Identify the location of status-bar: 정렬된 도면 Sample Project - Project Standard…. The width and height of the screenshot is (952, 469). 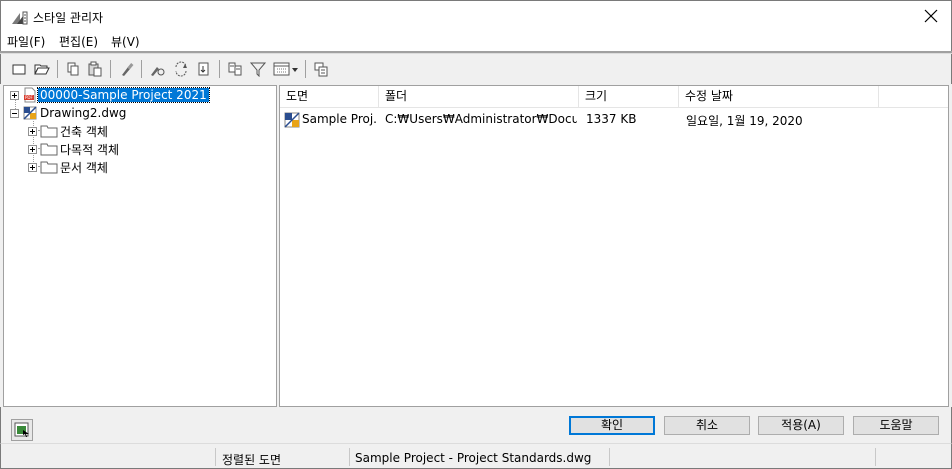
(476, 456).